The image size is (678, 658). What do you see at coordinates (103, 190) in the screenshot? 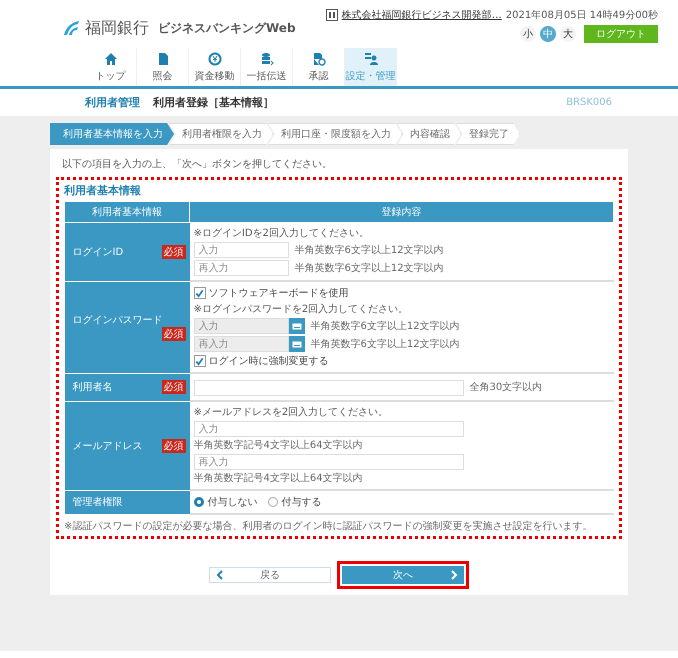
I see `form-title: 利用者基本情報` at bounding box center [103, 190].